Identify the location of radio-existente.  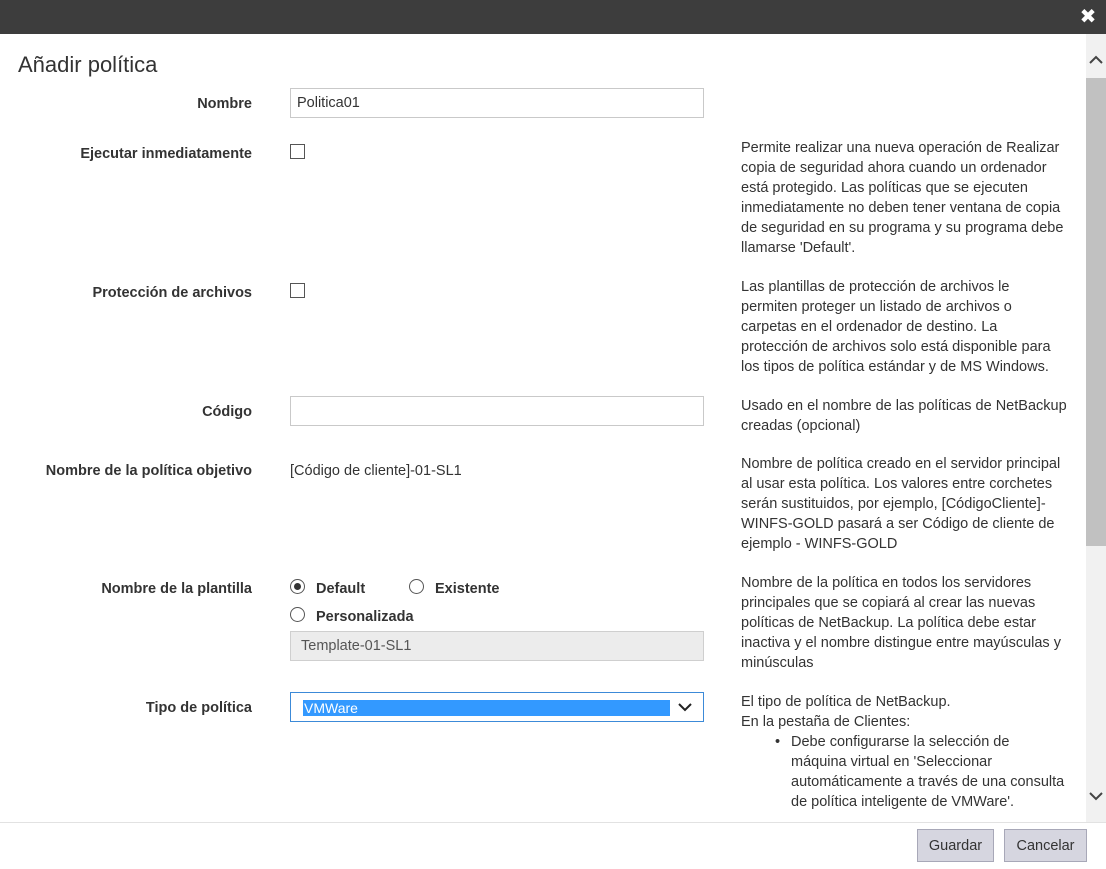
(416, 586).